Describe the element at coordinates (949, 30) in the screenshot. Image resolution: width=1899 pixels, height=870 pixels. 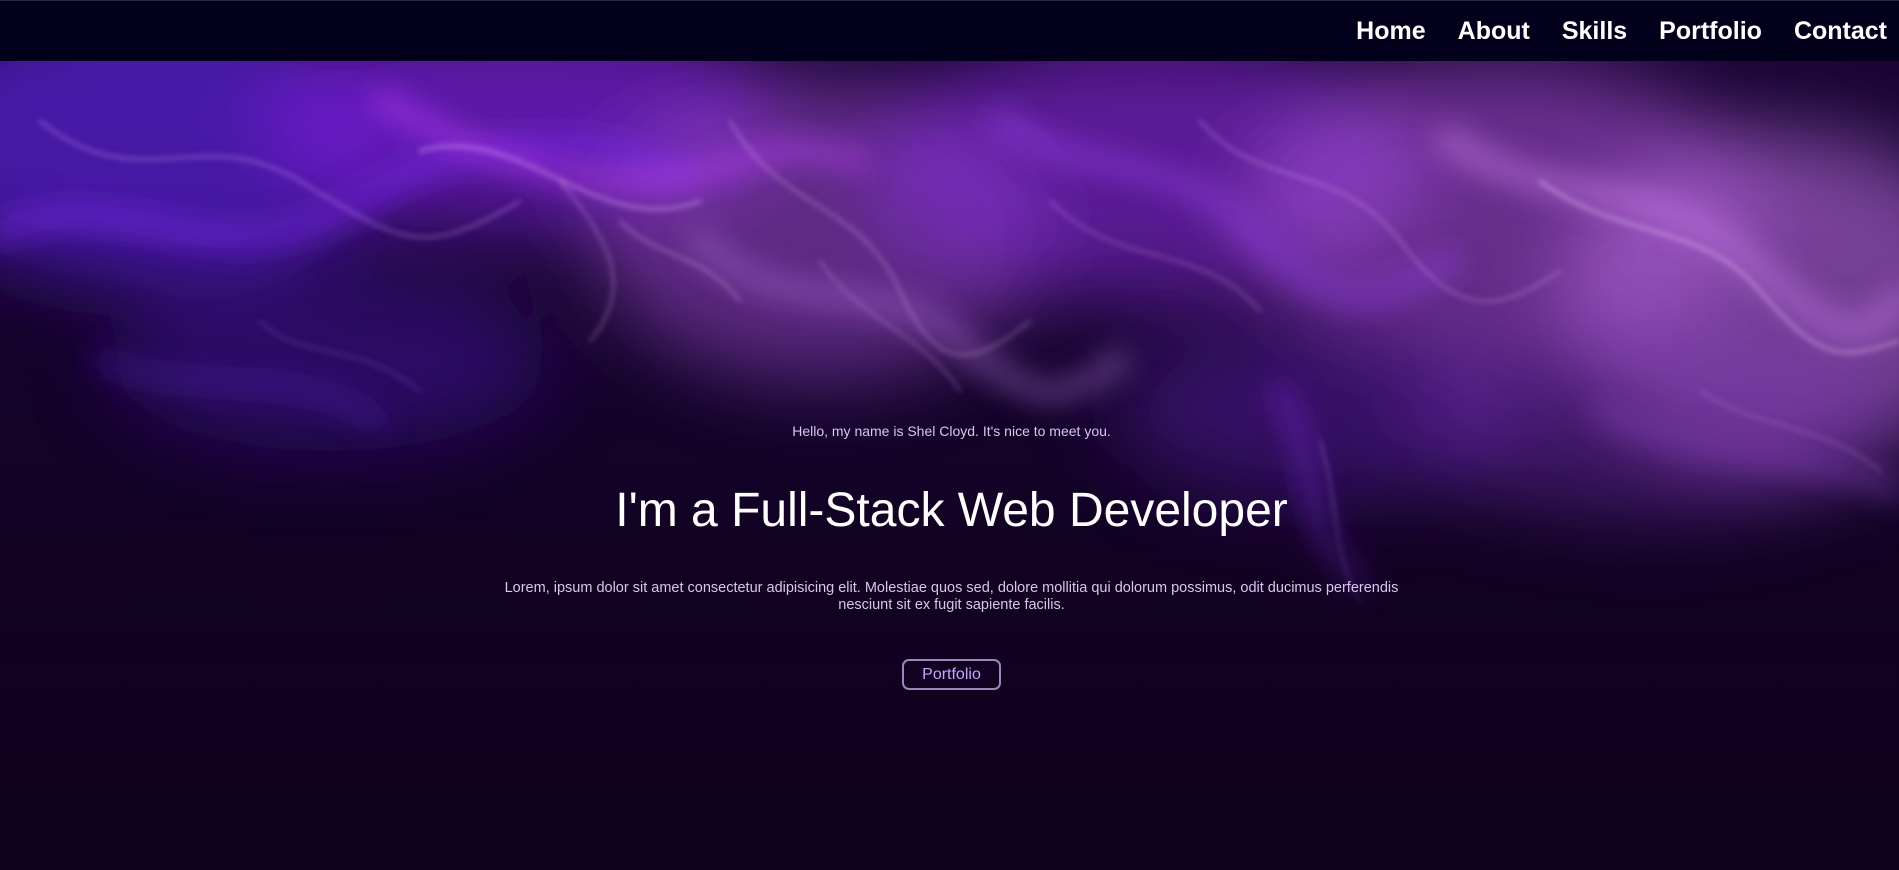
I see `top-navbar: Home About Skills Portfolio Contact` at that location.